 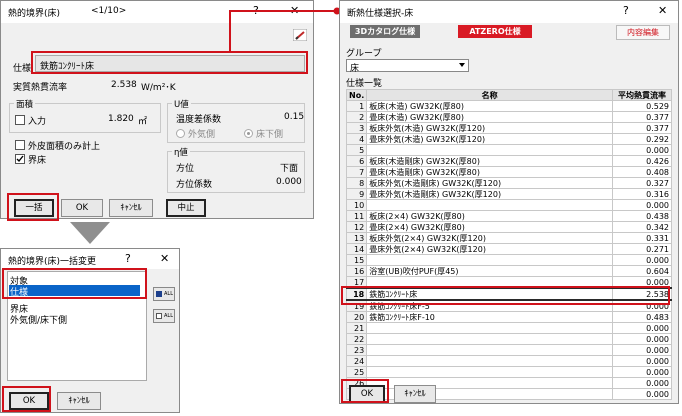 I want to click on edit-content-button: 内容編集, so click(x=643, y=32).